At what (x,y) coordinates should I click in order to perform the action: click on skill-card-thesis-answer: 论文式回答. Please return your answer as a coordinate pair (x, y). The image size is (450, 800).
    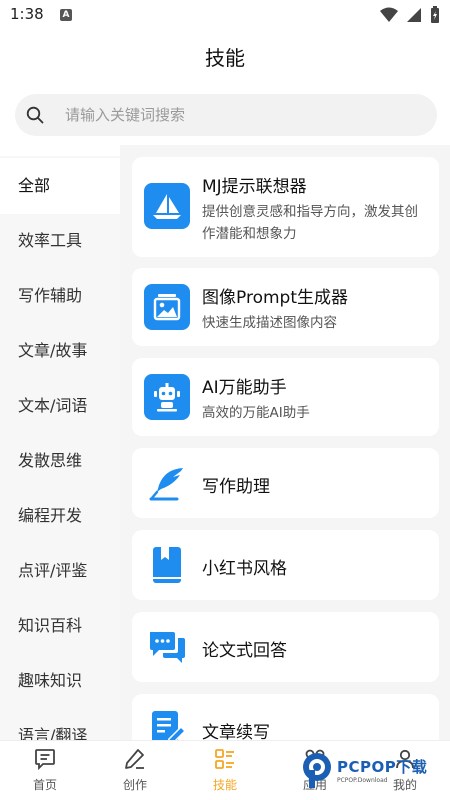
    Looking at the image, I should click on (285, 647).